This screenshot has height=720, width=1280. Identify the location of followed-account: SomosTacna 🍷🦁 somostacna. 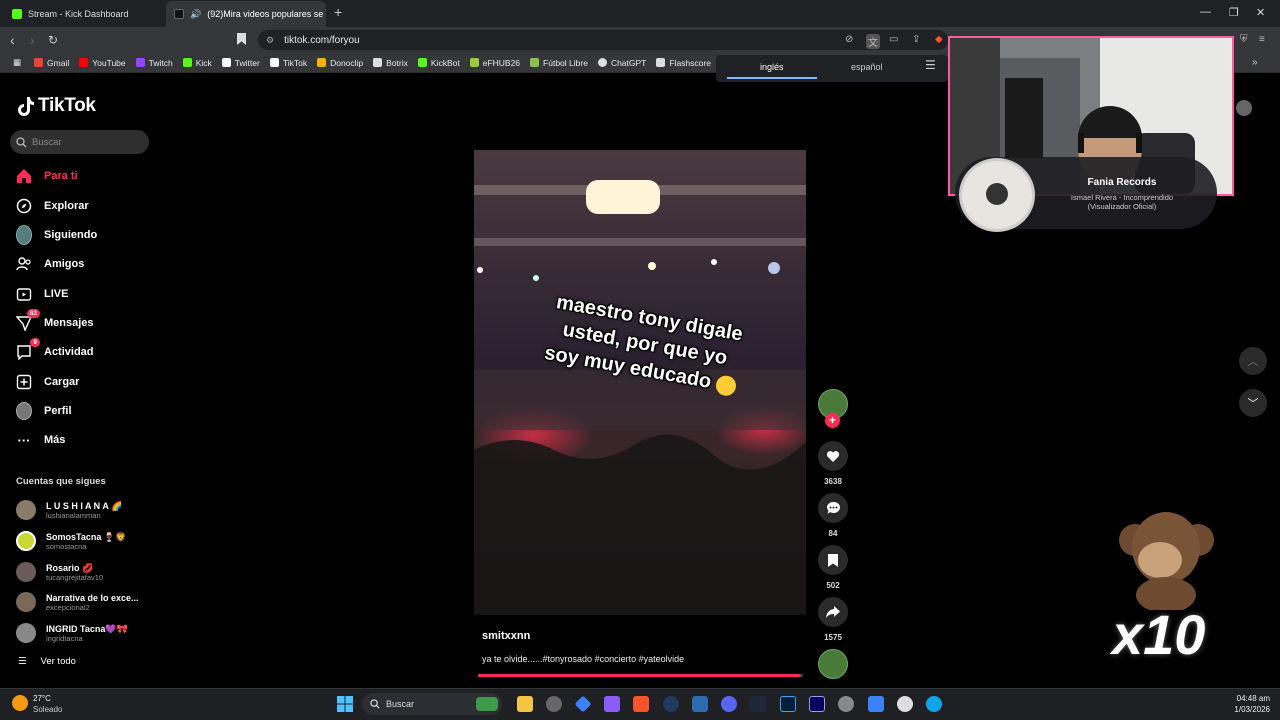
(71, 541).